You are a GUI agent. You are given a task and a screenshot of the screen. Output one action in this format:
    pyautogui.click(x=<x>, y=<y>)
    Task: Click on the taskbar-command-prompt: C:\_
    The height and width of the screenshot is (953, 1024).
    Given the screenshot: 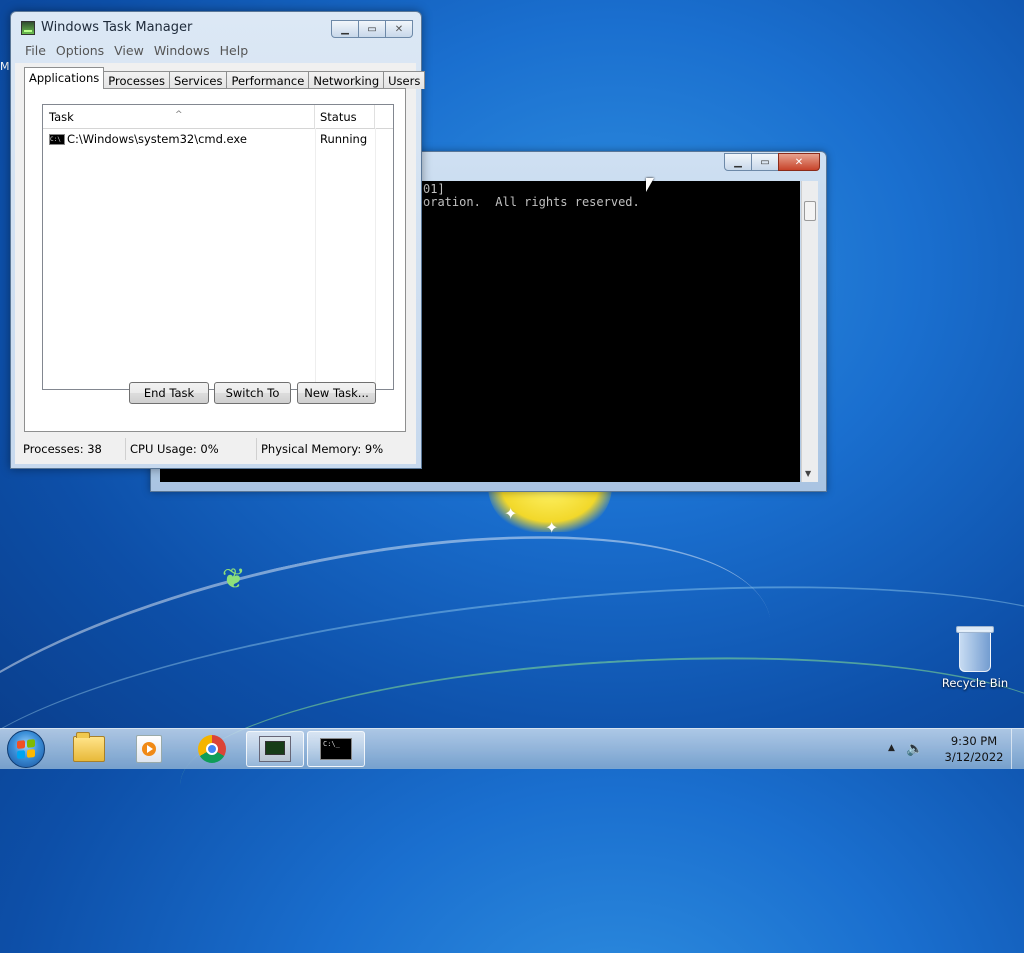 What is the action you would take?
    pyautogui.click(x=336, y=749)
    